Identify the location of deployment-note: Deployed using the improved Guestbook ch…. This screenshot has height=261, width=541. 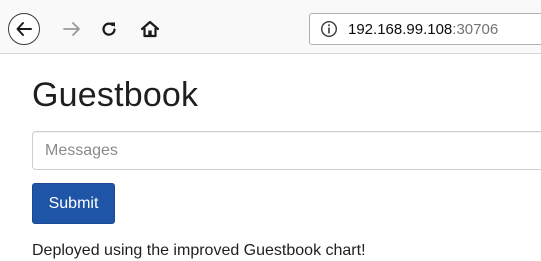
(199, 250).